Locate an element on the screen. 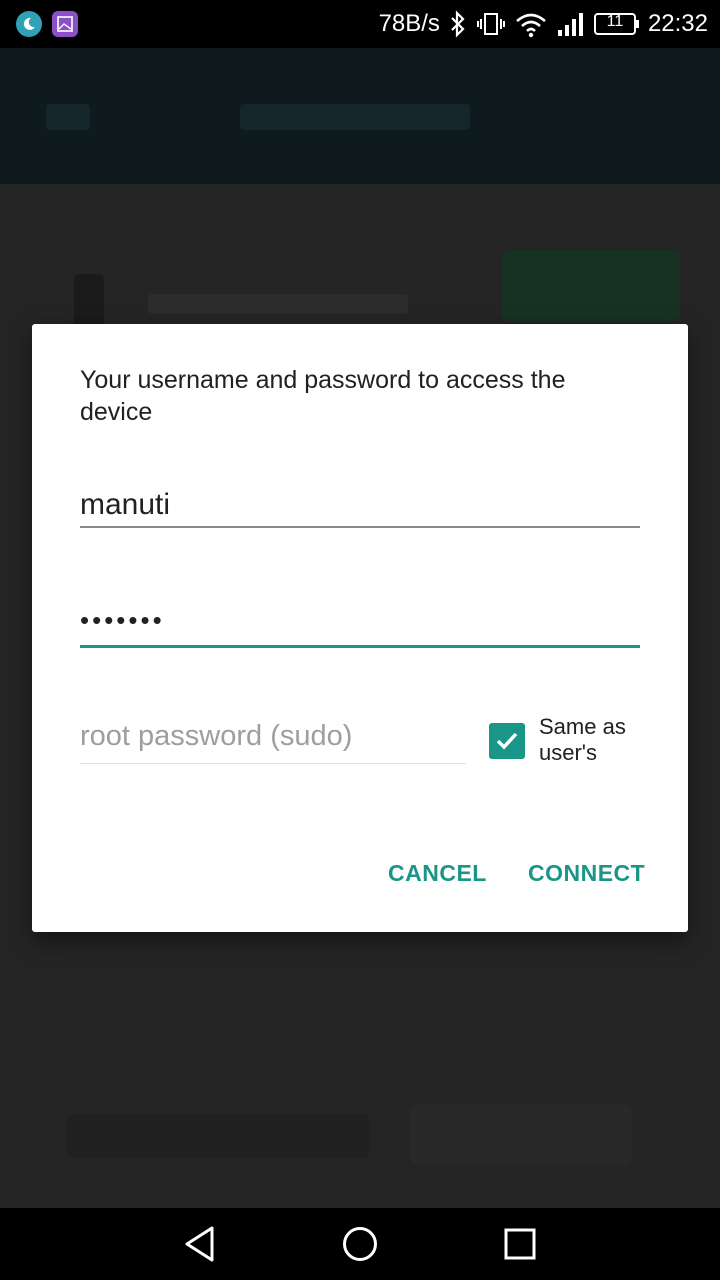 The height and width of the screenshot is (1280, 720). gallery-app-icon is located at coordinates (65, 24).